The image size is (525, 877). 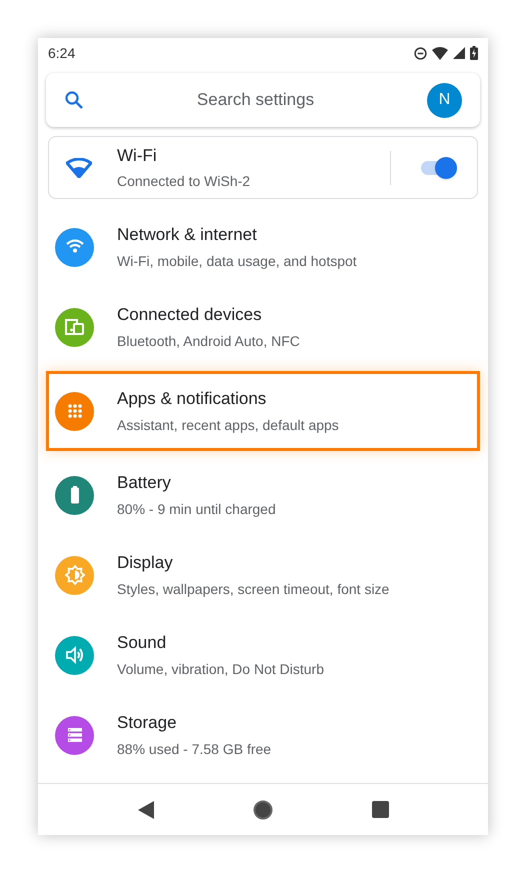 What do you see at coordinates (192, 399) in the screenshot?
I see `item-title: Apps & notifications` at bounding box center [192, 399].